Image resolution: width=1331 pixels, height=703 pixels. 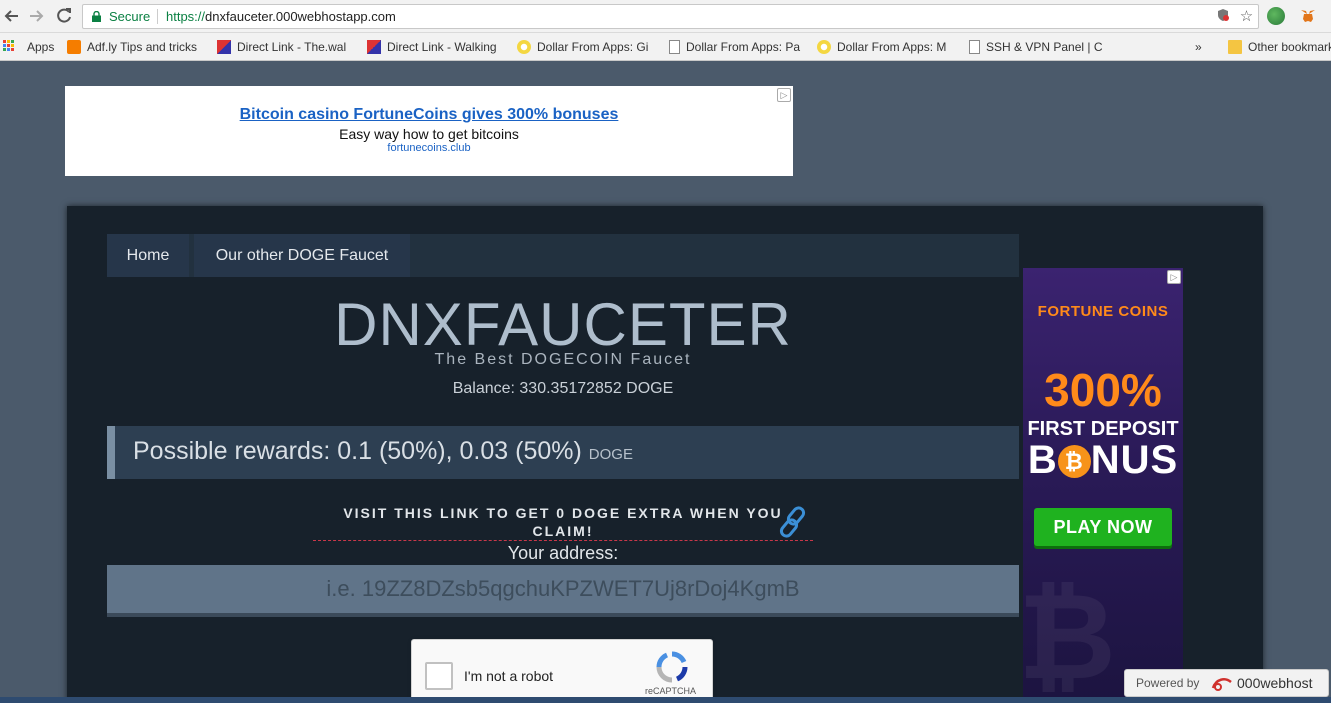 I want to click on recaptcha-checkbox, so click(x=439, y=676).